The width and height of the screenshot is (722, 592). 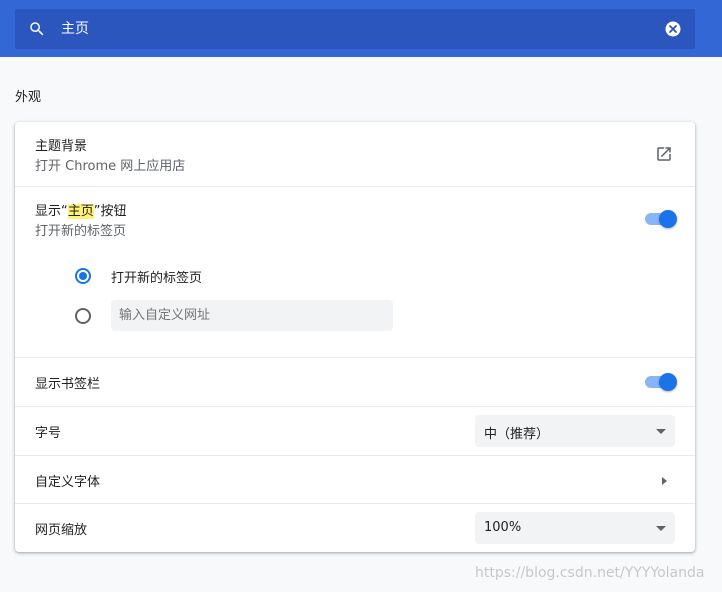 I want to click on custom-fonts-row: 自定义字体, so click(x=355, y=479).